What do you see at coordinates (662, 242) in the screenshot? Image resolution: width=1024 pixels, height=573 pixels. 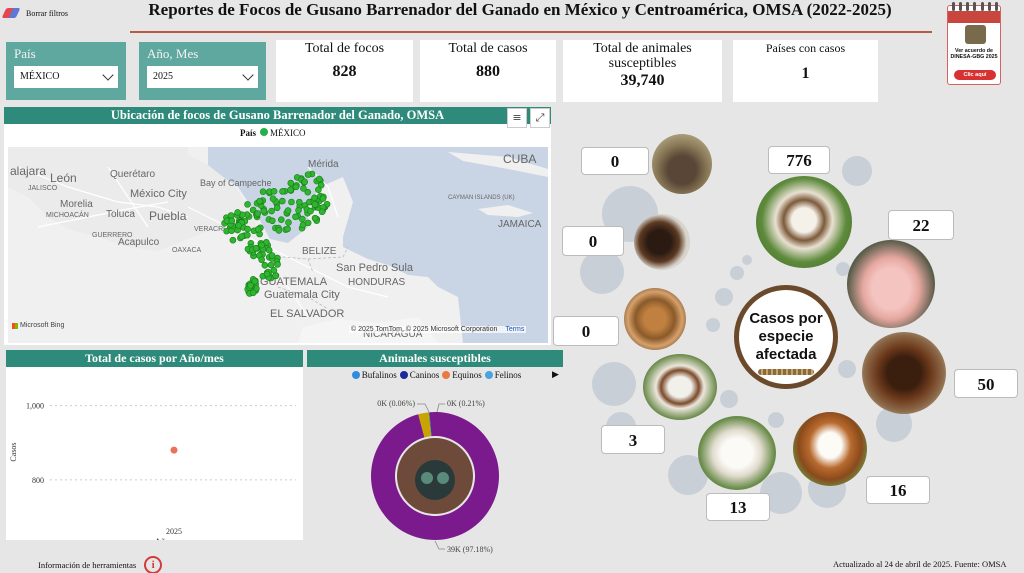 I see `hen-icon` at bounding box center [662, 242].